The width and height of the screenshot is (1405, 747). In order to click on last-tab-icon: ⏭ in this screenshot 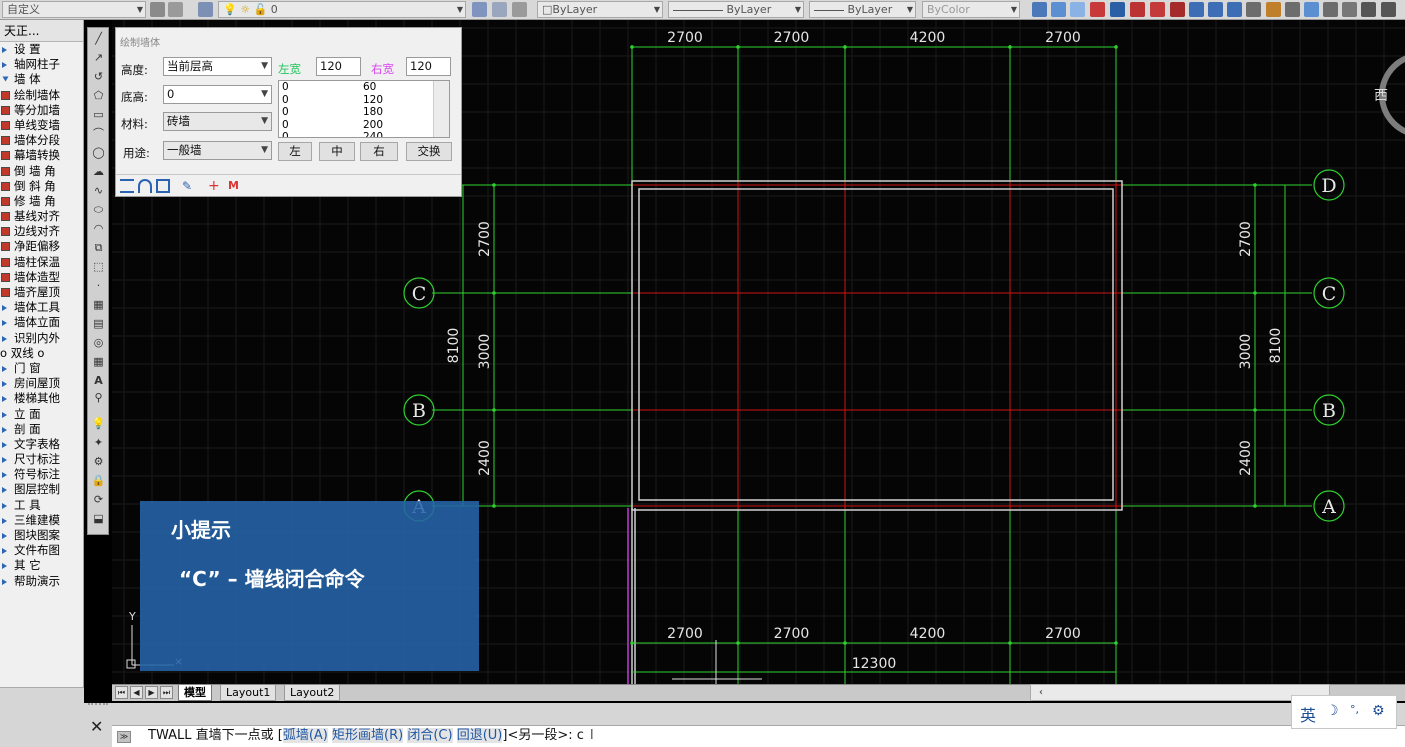, I will do `click(166, 692)`.